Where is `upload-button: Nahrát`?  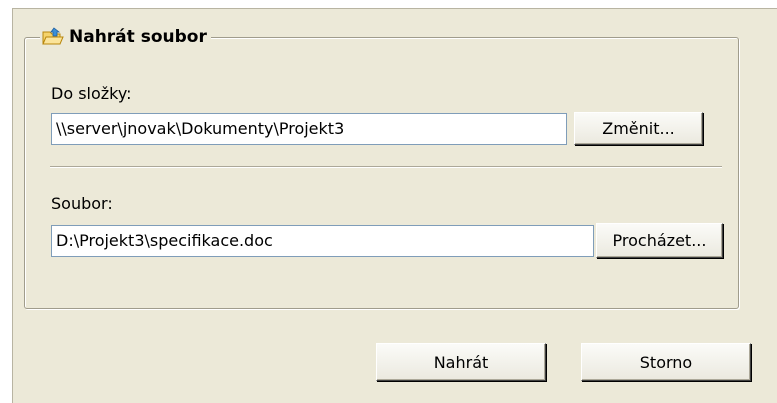 upload-button: Nahrát is located at coordinates (461, 362).